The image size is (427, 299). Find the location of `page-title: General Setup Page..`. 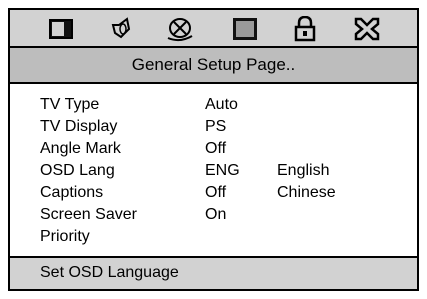

page-title: General Setup Page.. is located at coordinates (213, 66).